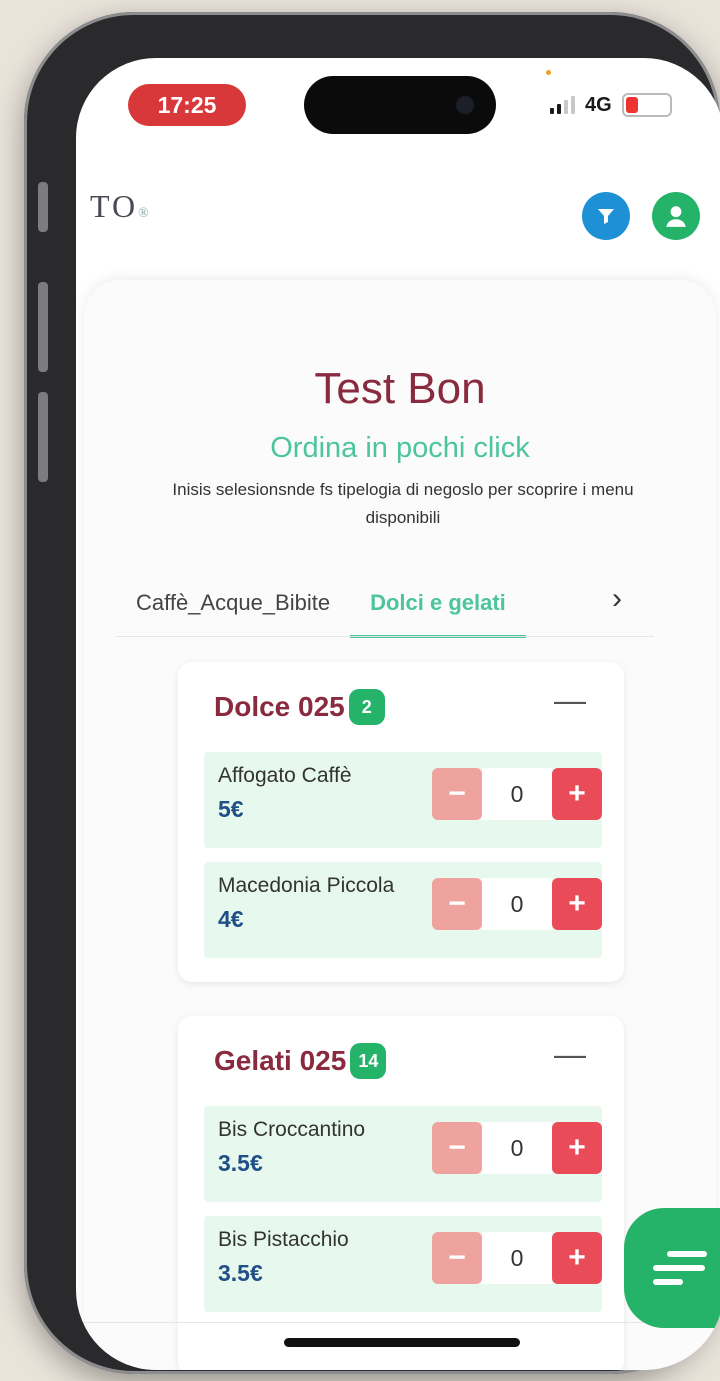 The width and height of the screenshot is (720, 1381). I want to click on count-badge: 2, so click(366, 707).